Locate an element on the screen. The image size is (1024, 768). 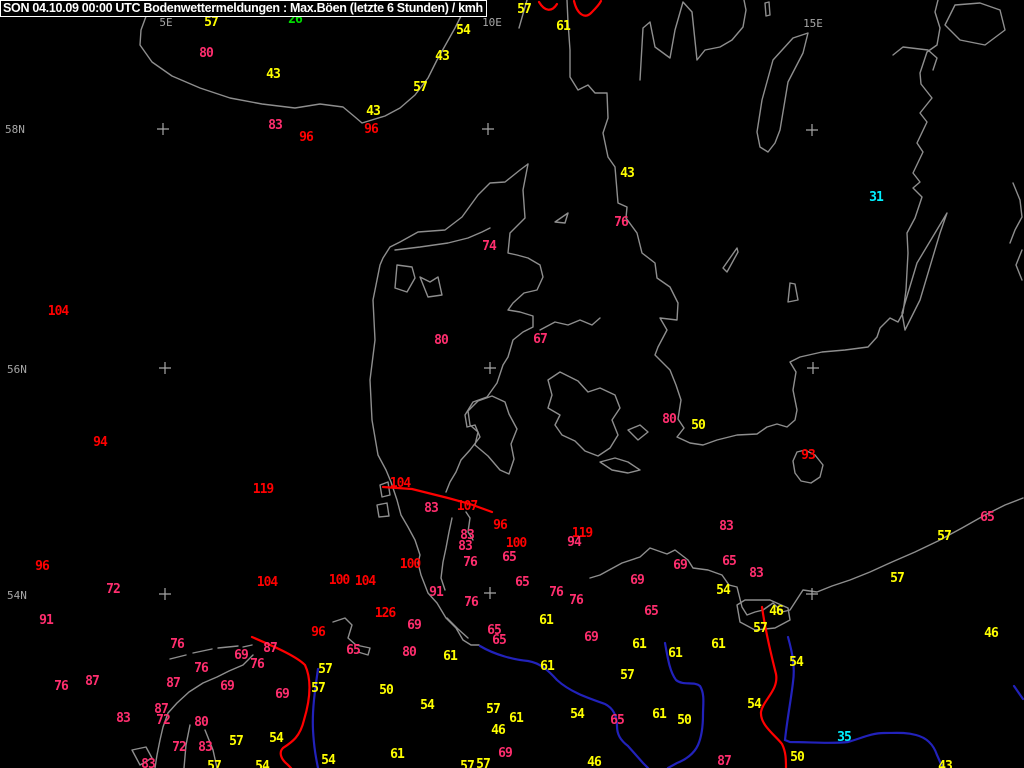
station-gust-value: 91 is located at coordinates (436, 592).